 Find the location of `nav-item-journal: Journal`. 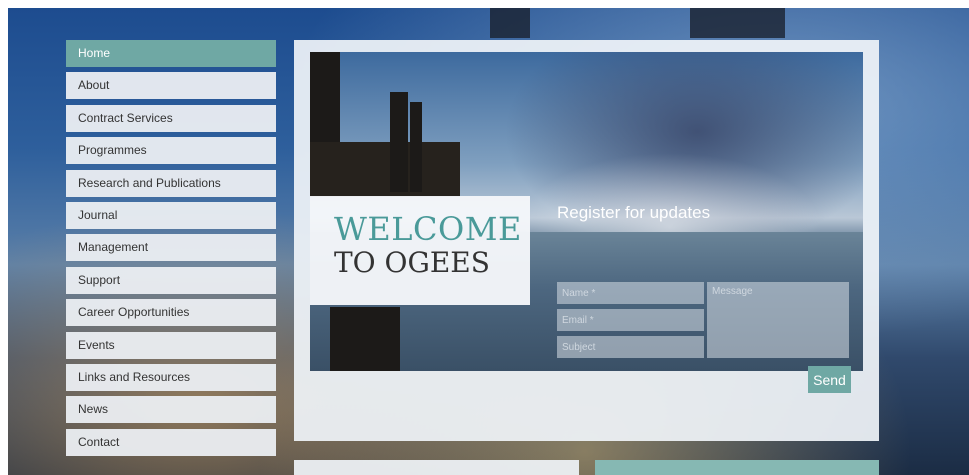

nav-item-journal: Journal is located at coordinates (171, 215).